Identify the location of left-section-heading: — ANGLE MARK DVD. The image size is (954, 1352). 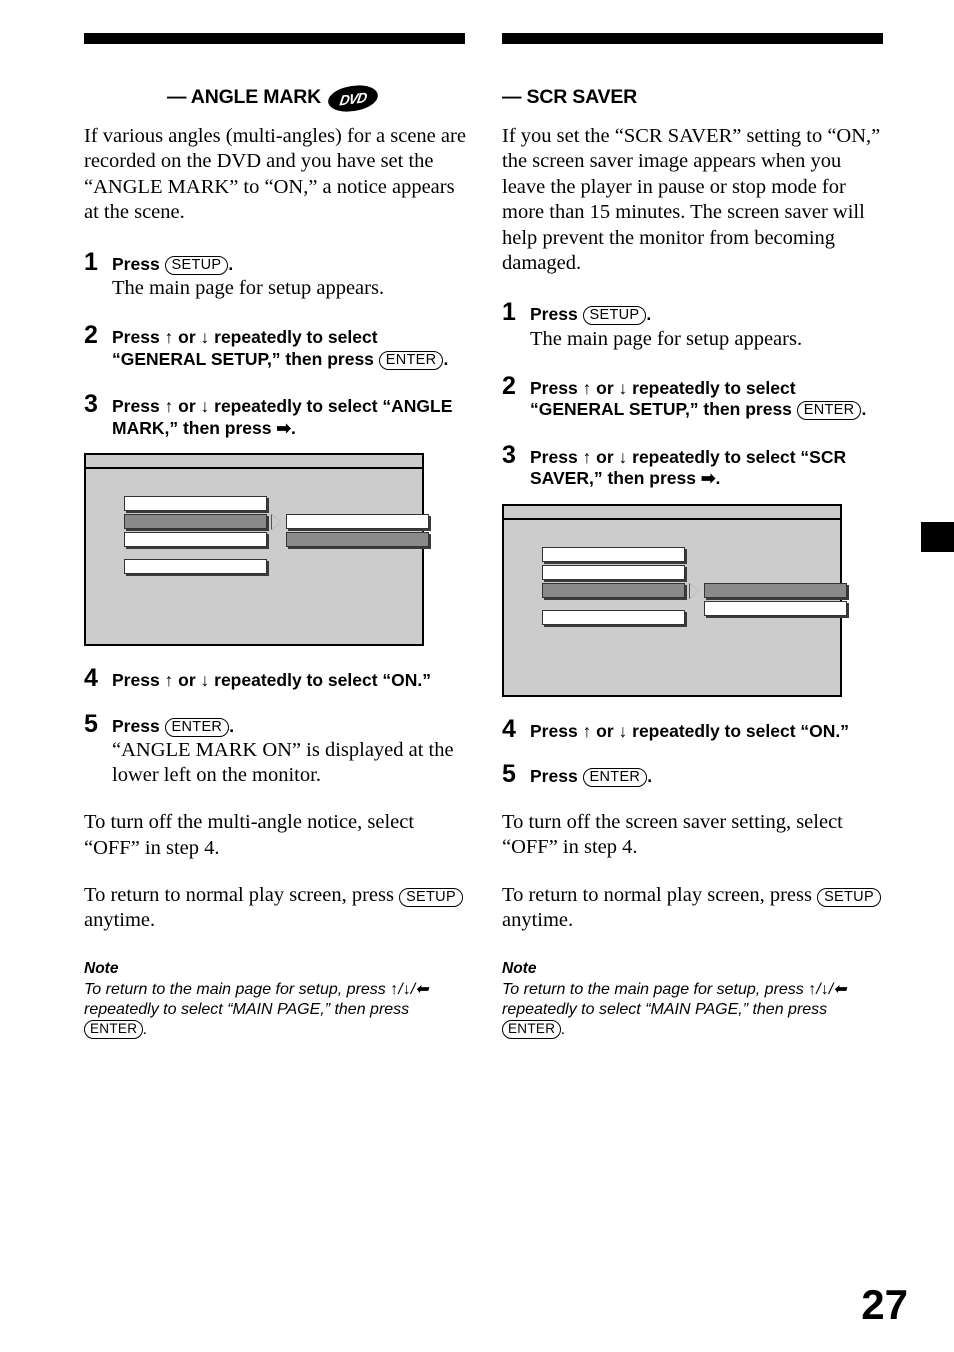
(276, 98).